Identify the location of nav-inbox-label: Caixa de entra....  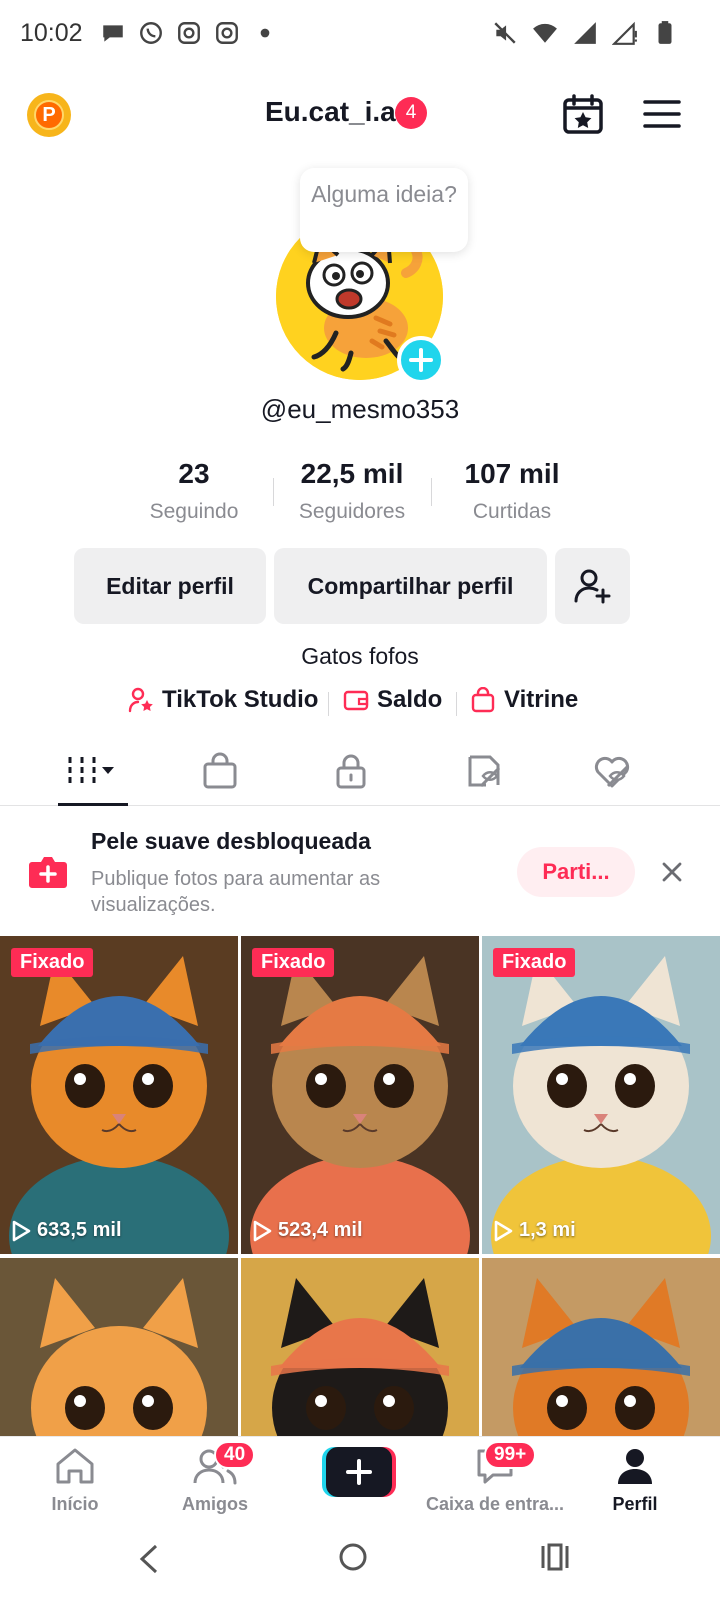
(495, 1504).